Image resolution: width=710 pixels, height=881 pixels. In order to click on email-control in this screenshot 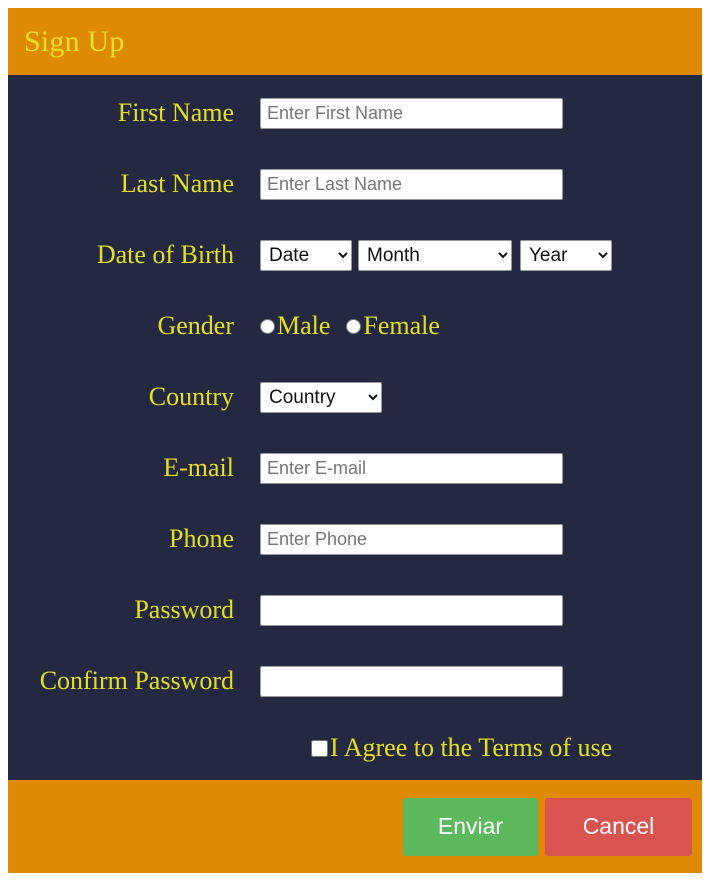, I will do `click(481, 468)`.